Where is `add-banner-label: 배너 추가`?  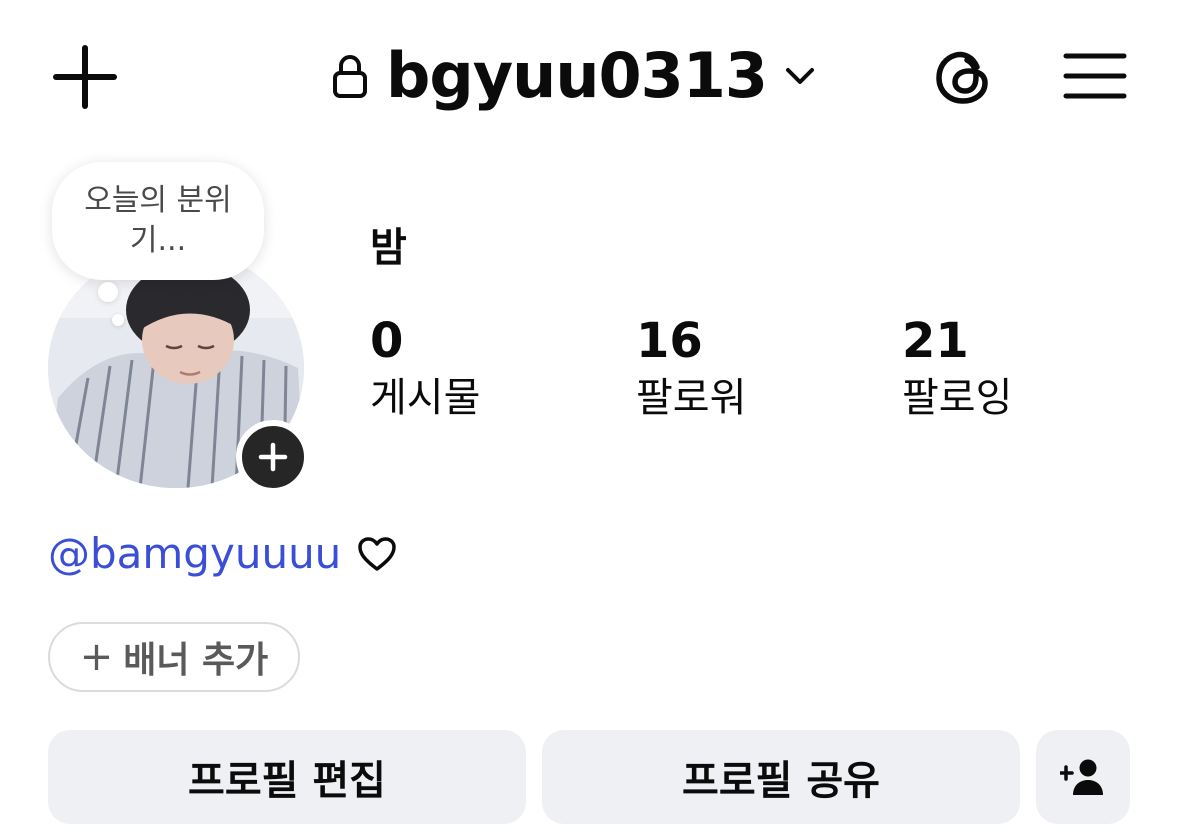
add-banner-label: 배너 추가 is located at coordinates (196, 660).